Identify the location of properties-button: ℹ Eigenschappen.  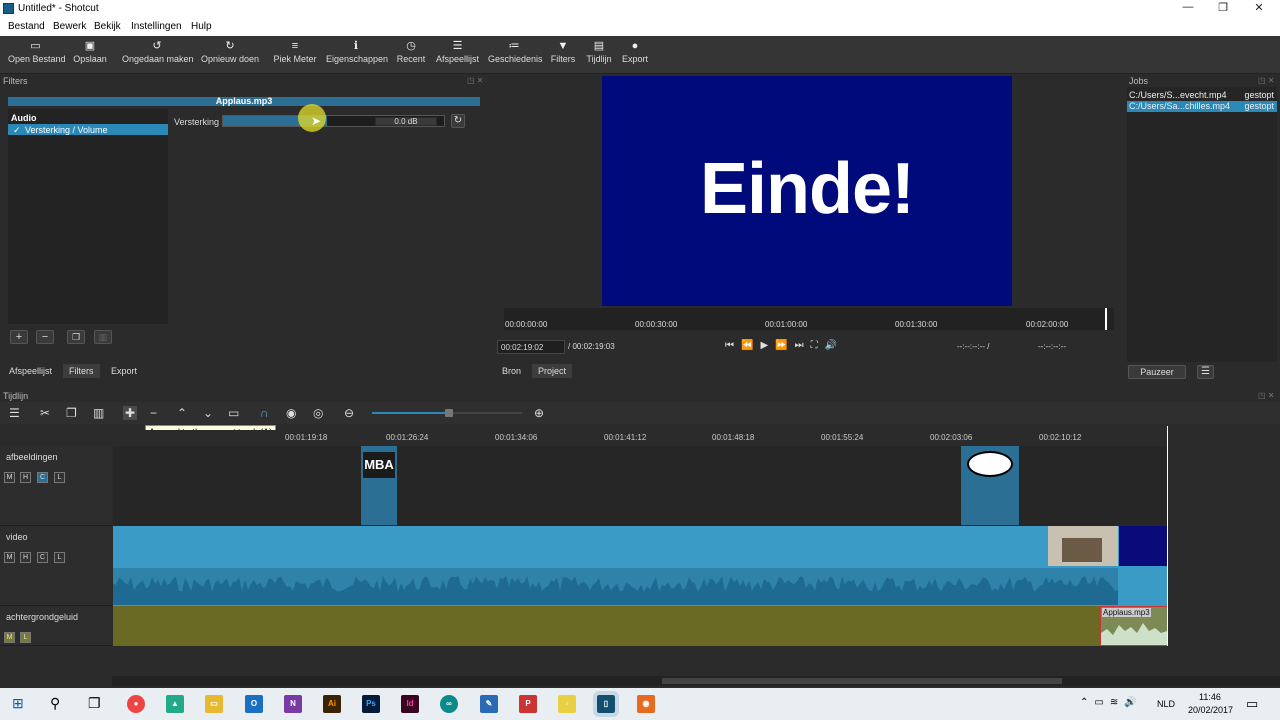
(357, 51).